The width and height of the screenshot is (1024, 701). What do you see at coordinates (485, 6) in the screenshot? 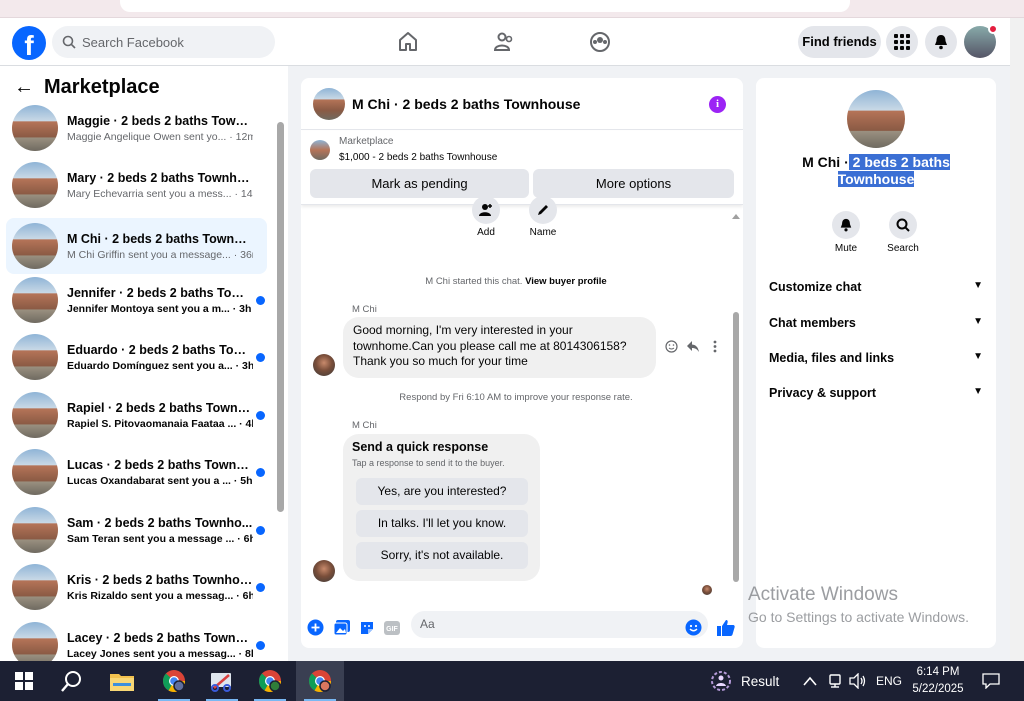
I see `browser-address-bar` at bounding box center [485, 6].